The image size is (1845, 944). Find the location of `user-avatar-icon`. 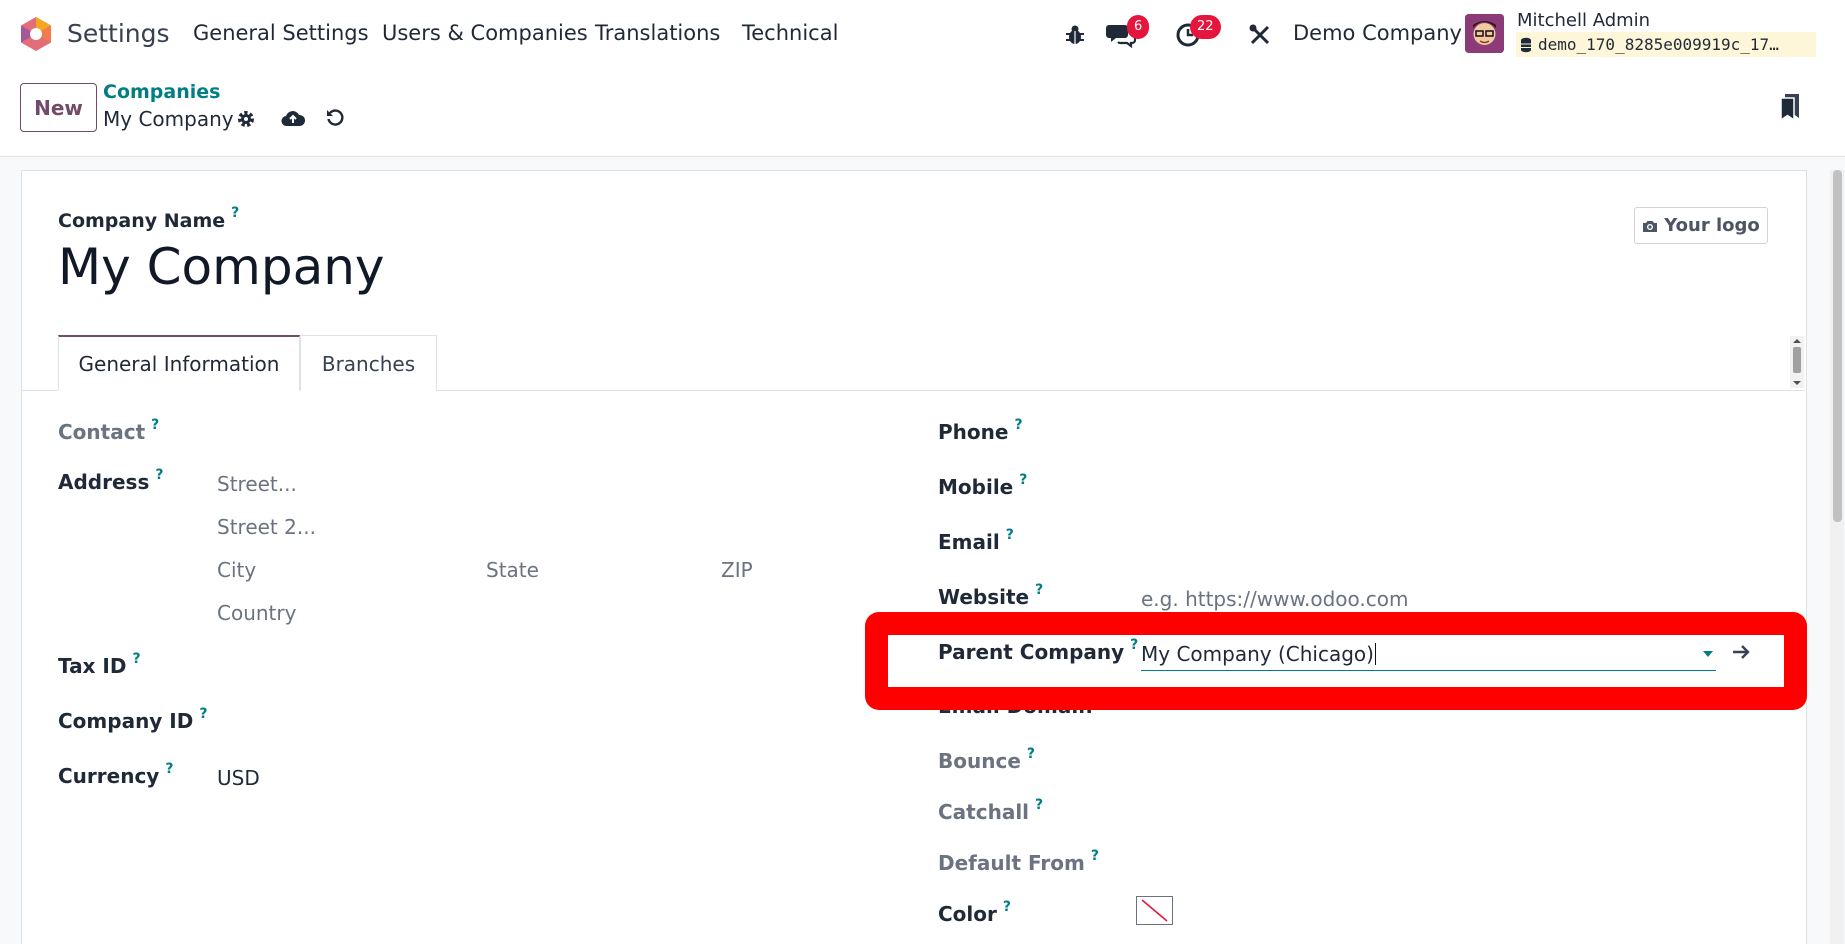

user-avatar-icon is located at coordinates (1484, 33).